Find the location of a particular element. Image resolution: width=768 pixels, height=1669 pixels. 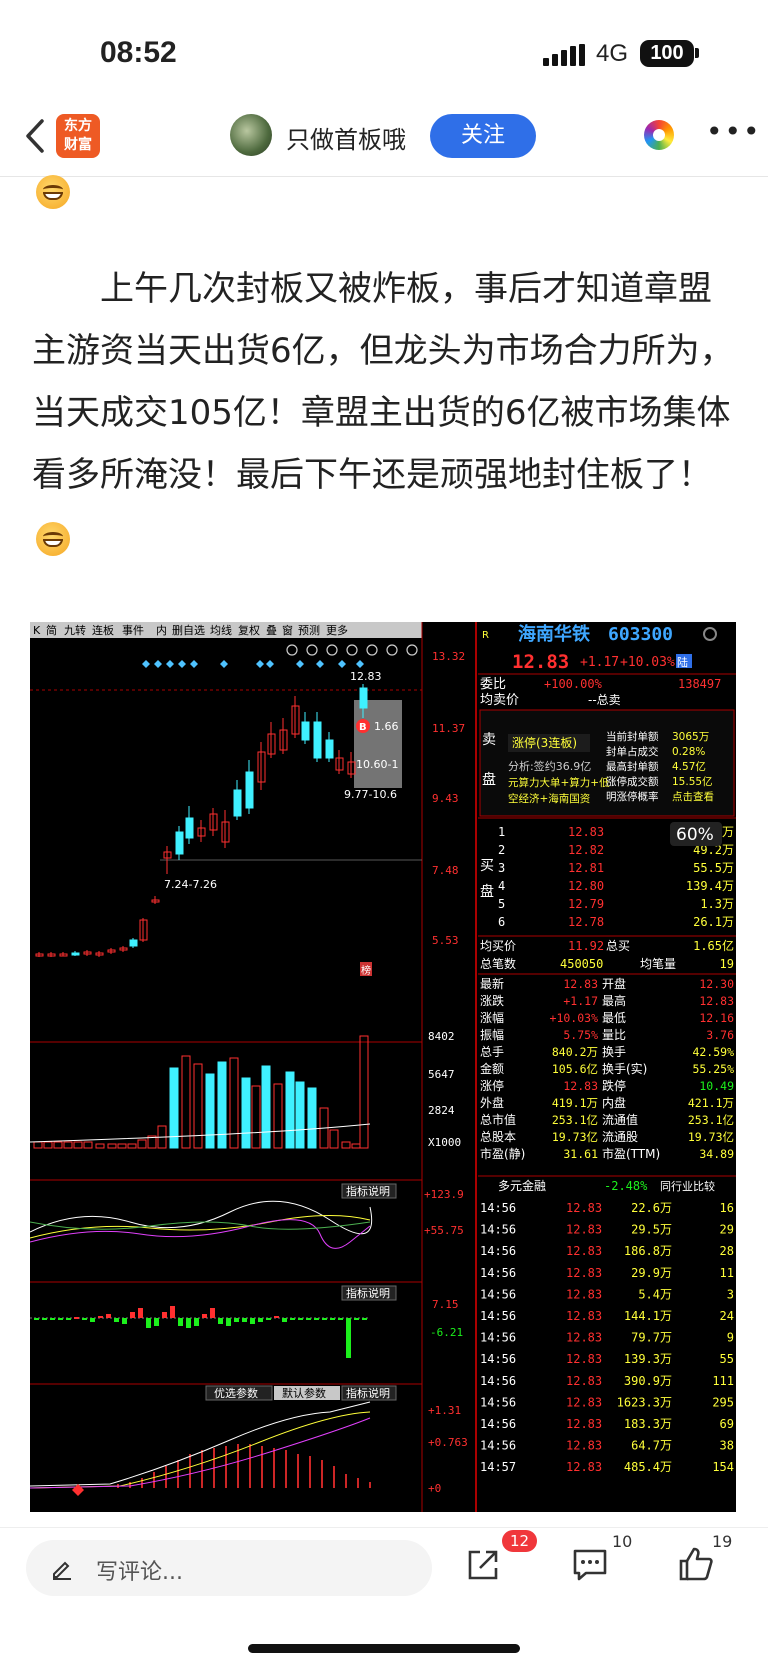

comment-input is located at coordinates (229, 1568).